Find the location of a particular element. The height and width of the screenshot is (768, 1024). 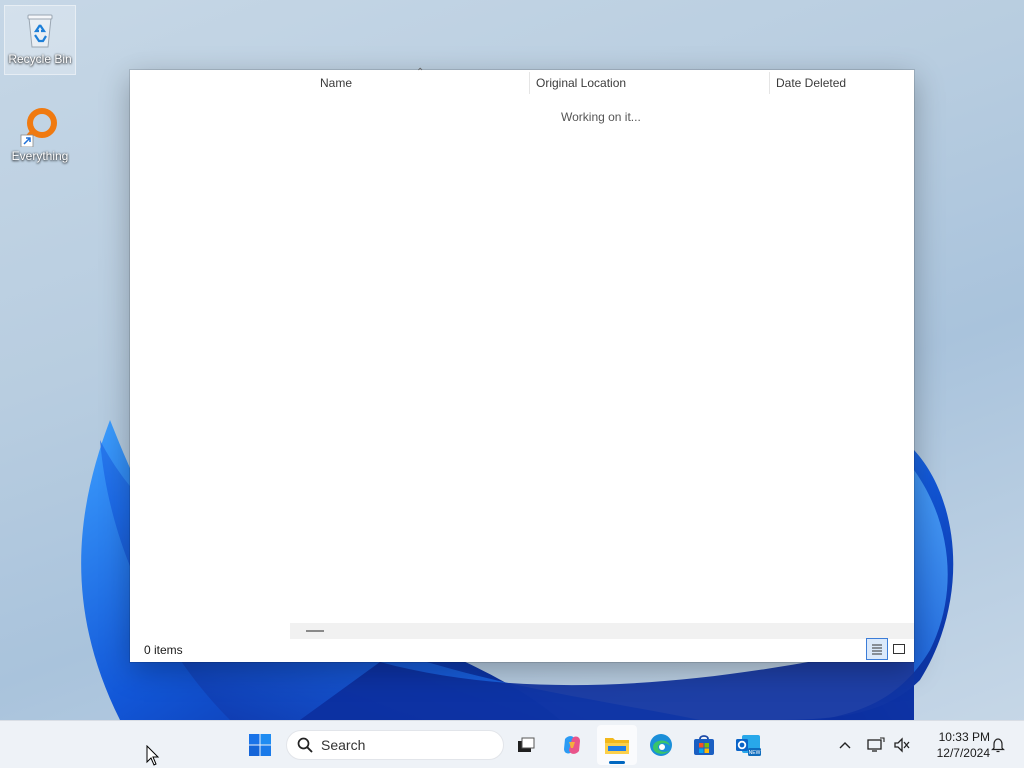

status-item-count: 0 items is located at coordinates (163, 650).